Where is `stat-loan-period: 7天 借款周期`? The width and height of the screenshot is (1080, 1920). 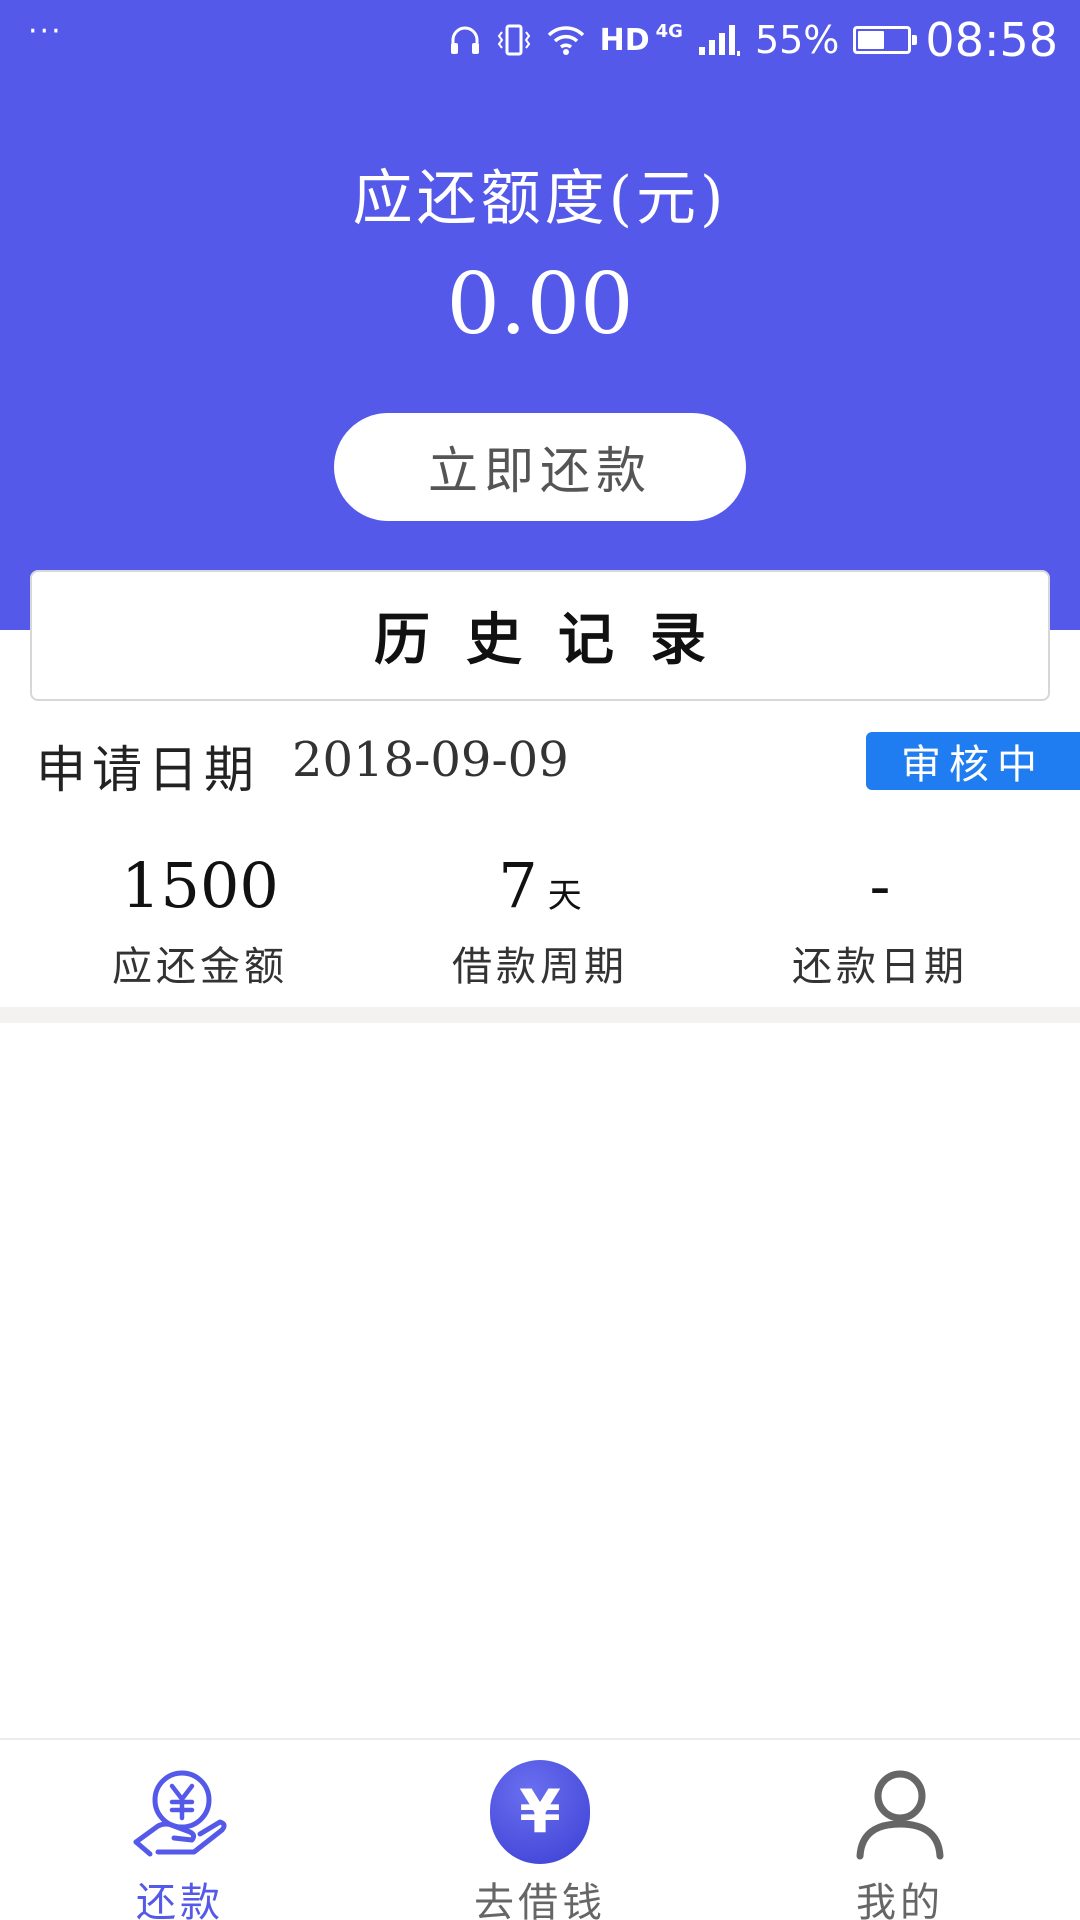 stat-loan-period: 7天 借款周期 is located at coordinates (540, 920).